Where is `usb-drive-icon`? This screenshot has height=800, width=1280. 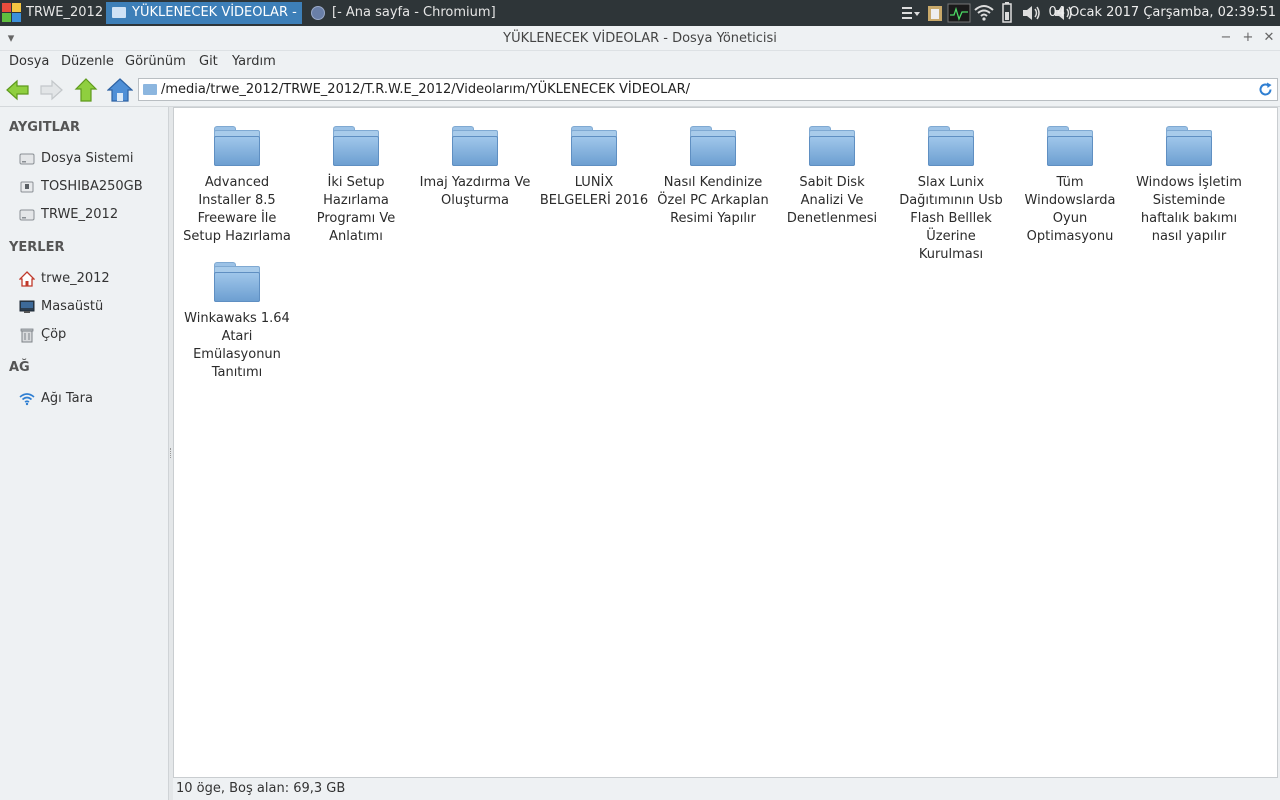 usb-drive-icon is located at coordinates (27, 187).